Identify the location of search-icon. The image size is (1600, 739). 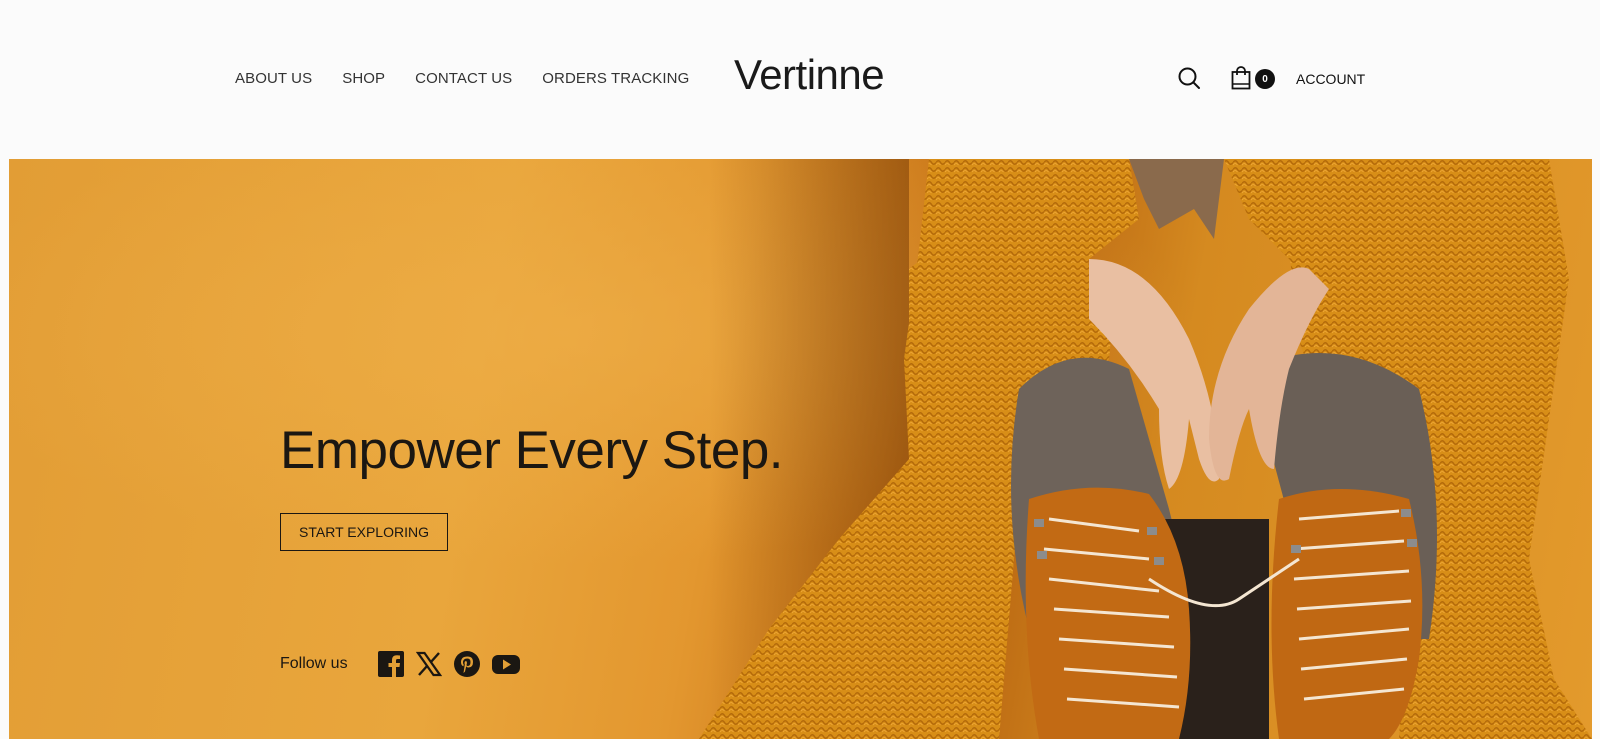
(1189, 78).